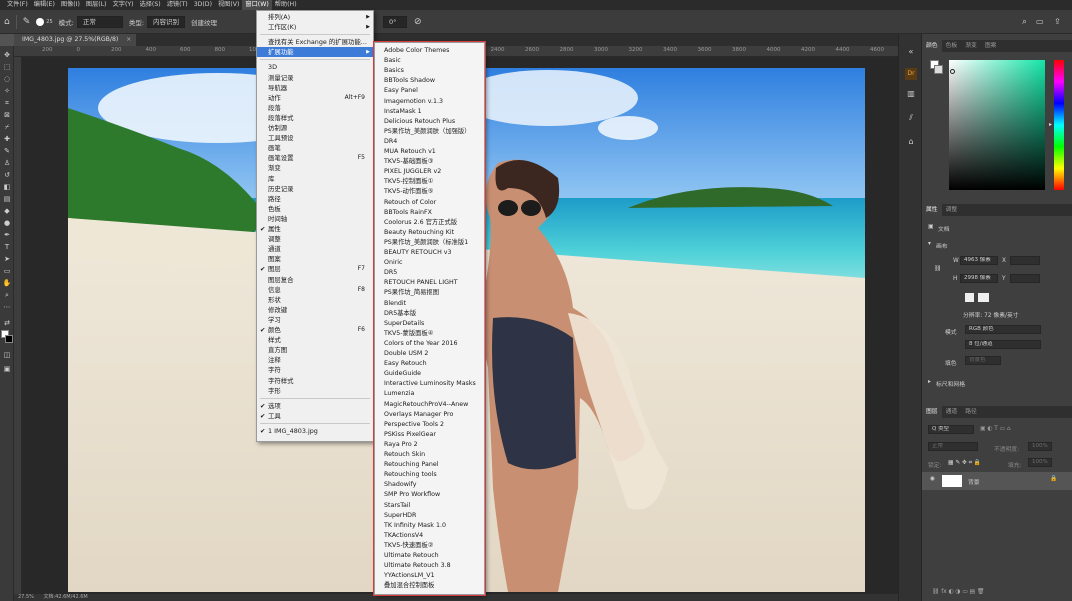 The image size is (1072, 601). I want to click on eye-icon: ◉, so click(932, 479).